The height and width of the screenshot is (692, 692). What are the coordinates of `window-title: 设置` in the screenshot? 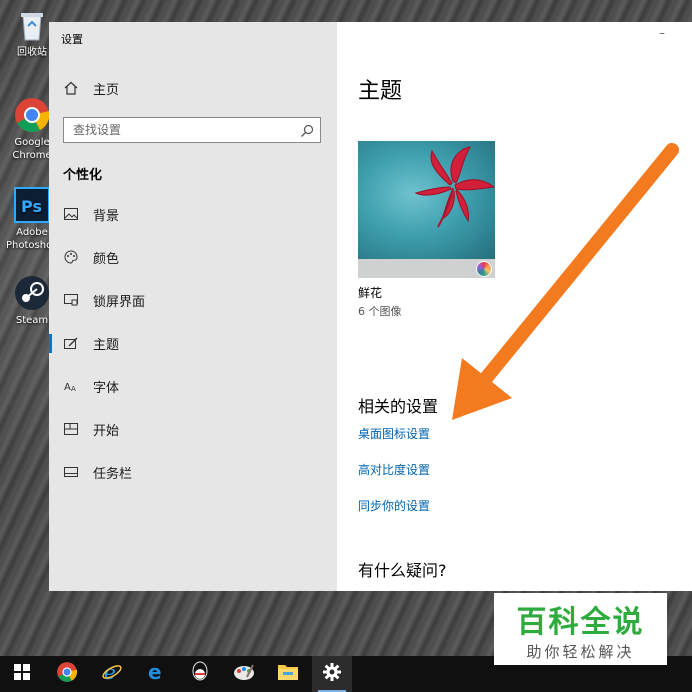 It's located at (72, 39).